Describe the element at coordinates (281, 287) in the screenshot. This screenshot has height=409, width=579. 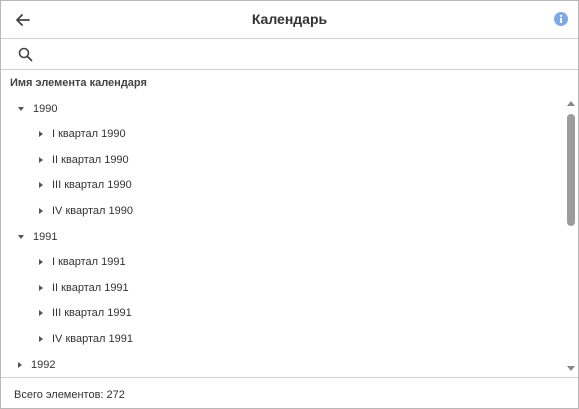
I see `tree-row-quarter: II квартал 1991` at that location.